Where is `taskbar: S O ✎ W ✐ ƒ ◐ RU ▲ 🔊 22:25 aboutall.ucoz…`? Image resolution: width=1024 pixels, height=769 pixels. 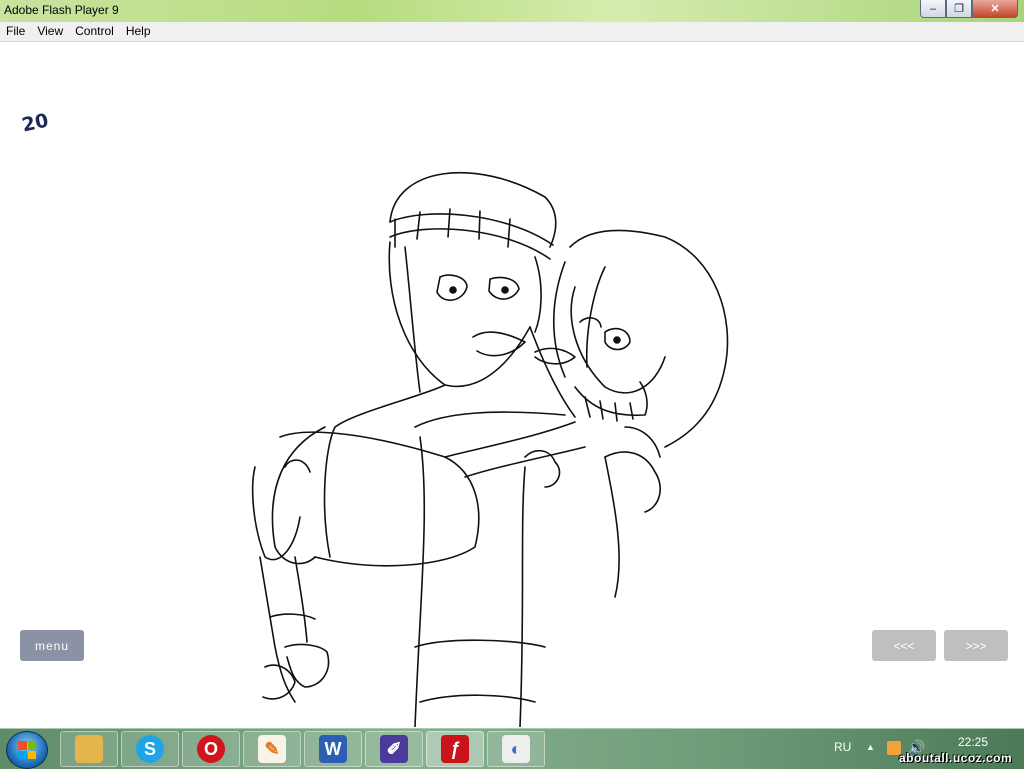 taskbar: S O ✎ W ✐ ƒ ◐ RU ▲ 🔊 22:25 aboutall.ucoz… is located at coordinates (512, 748).